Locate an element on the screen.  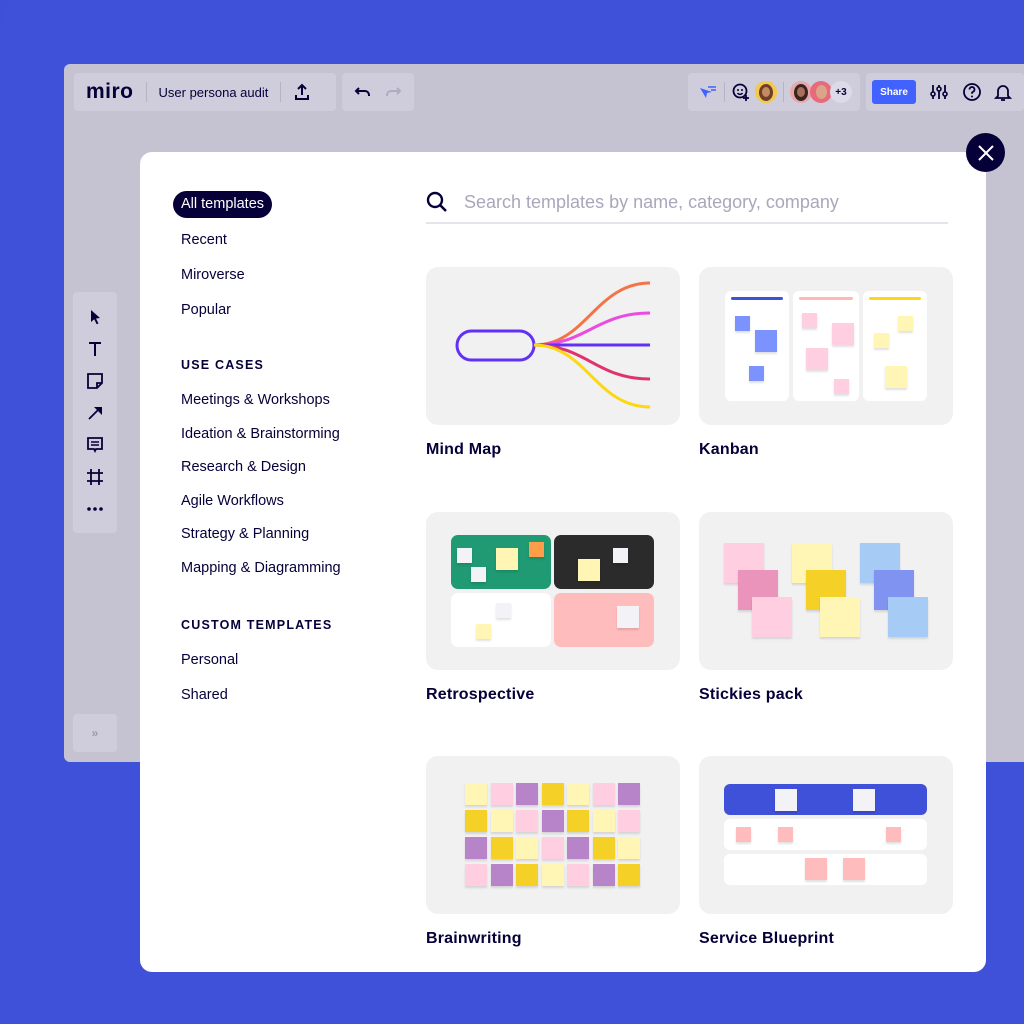
nav-miroverse: Miroverse is located at coordinates (257, 278).